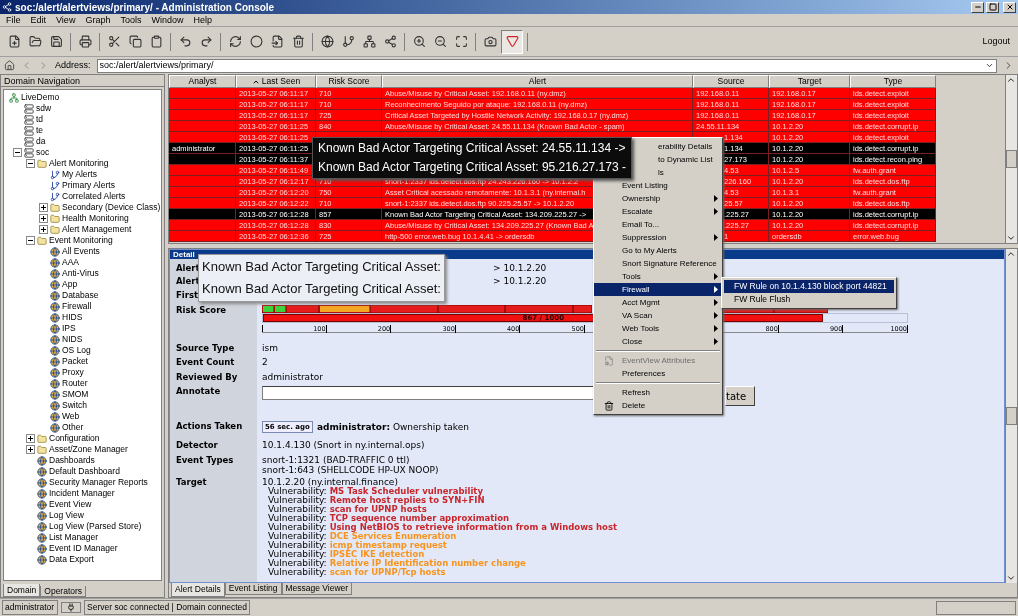 The height and width of the screenshot is (616, 1018). What do you see at coordinates (992, 7) in the screenshot?
I see `maximize-button` at bounding box center [992, 7].